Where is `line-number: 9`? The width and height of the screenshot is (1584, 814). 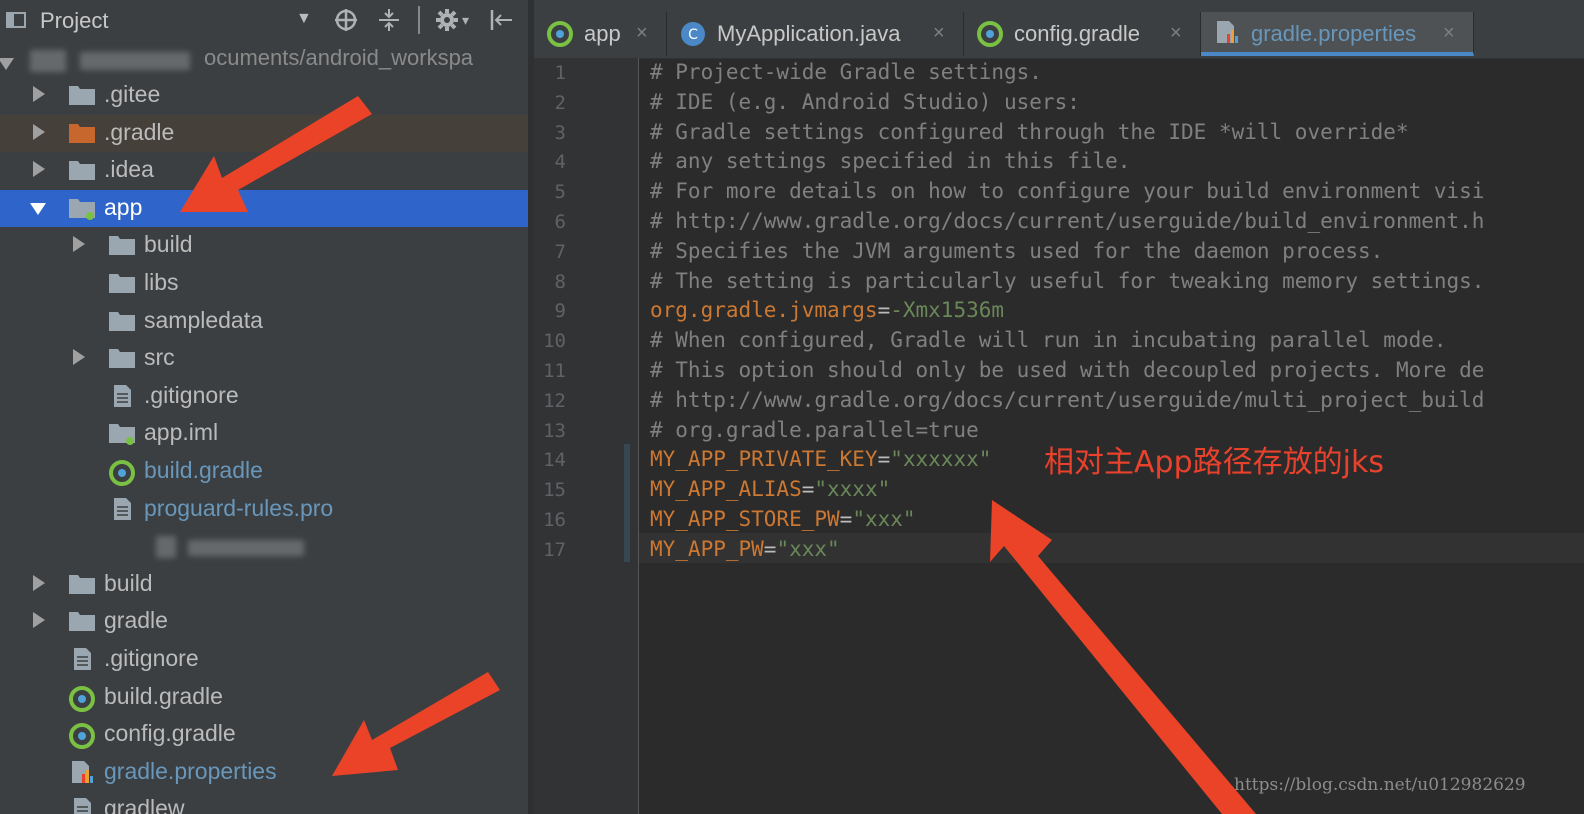
line-number: 9 is located at coordinates (560, 311).